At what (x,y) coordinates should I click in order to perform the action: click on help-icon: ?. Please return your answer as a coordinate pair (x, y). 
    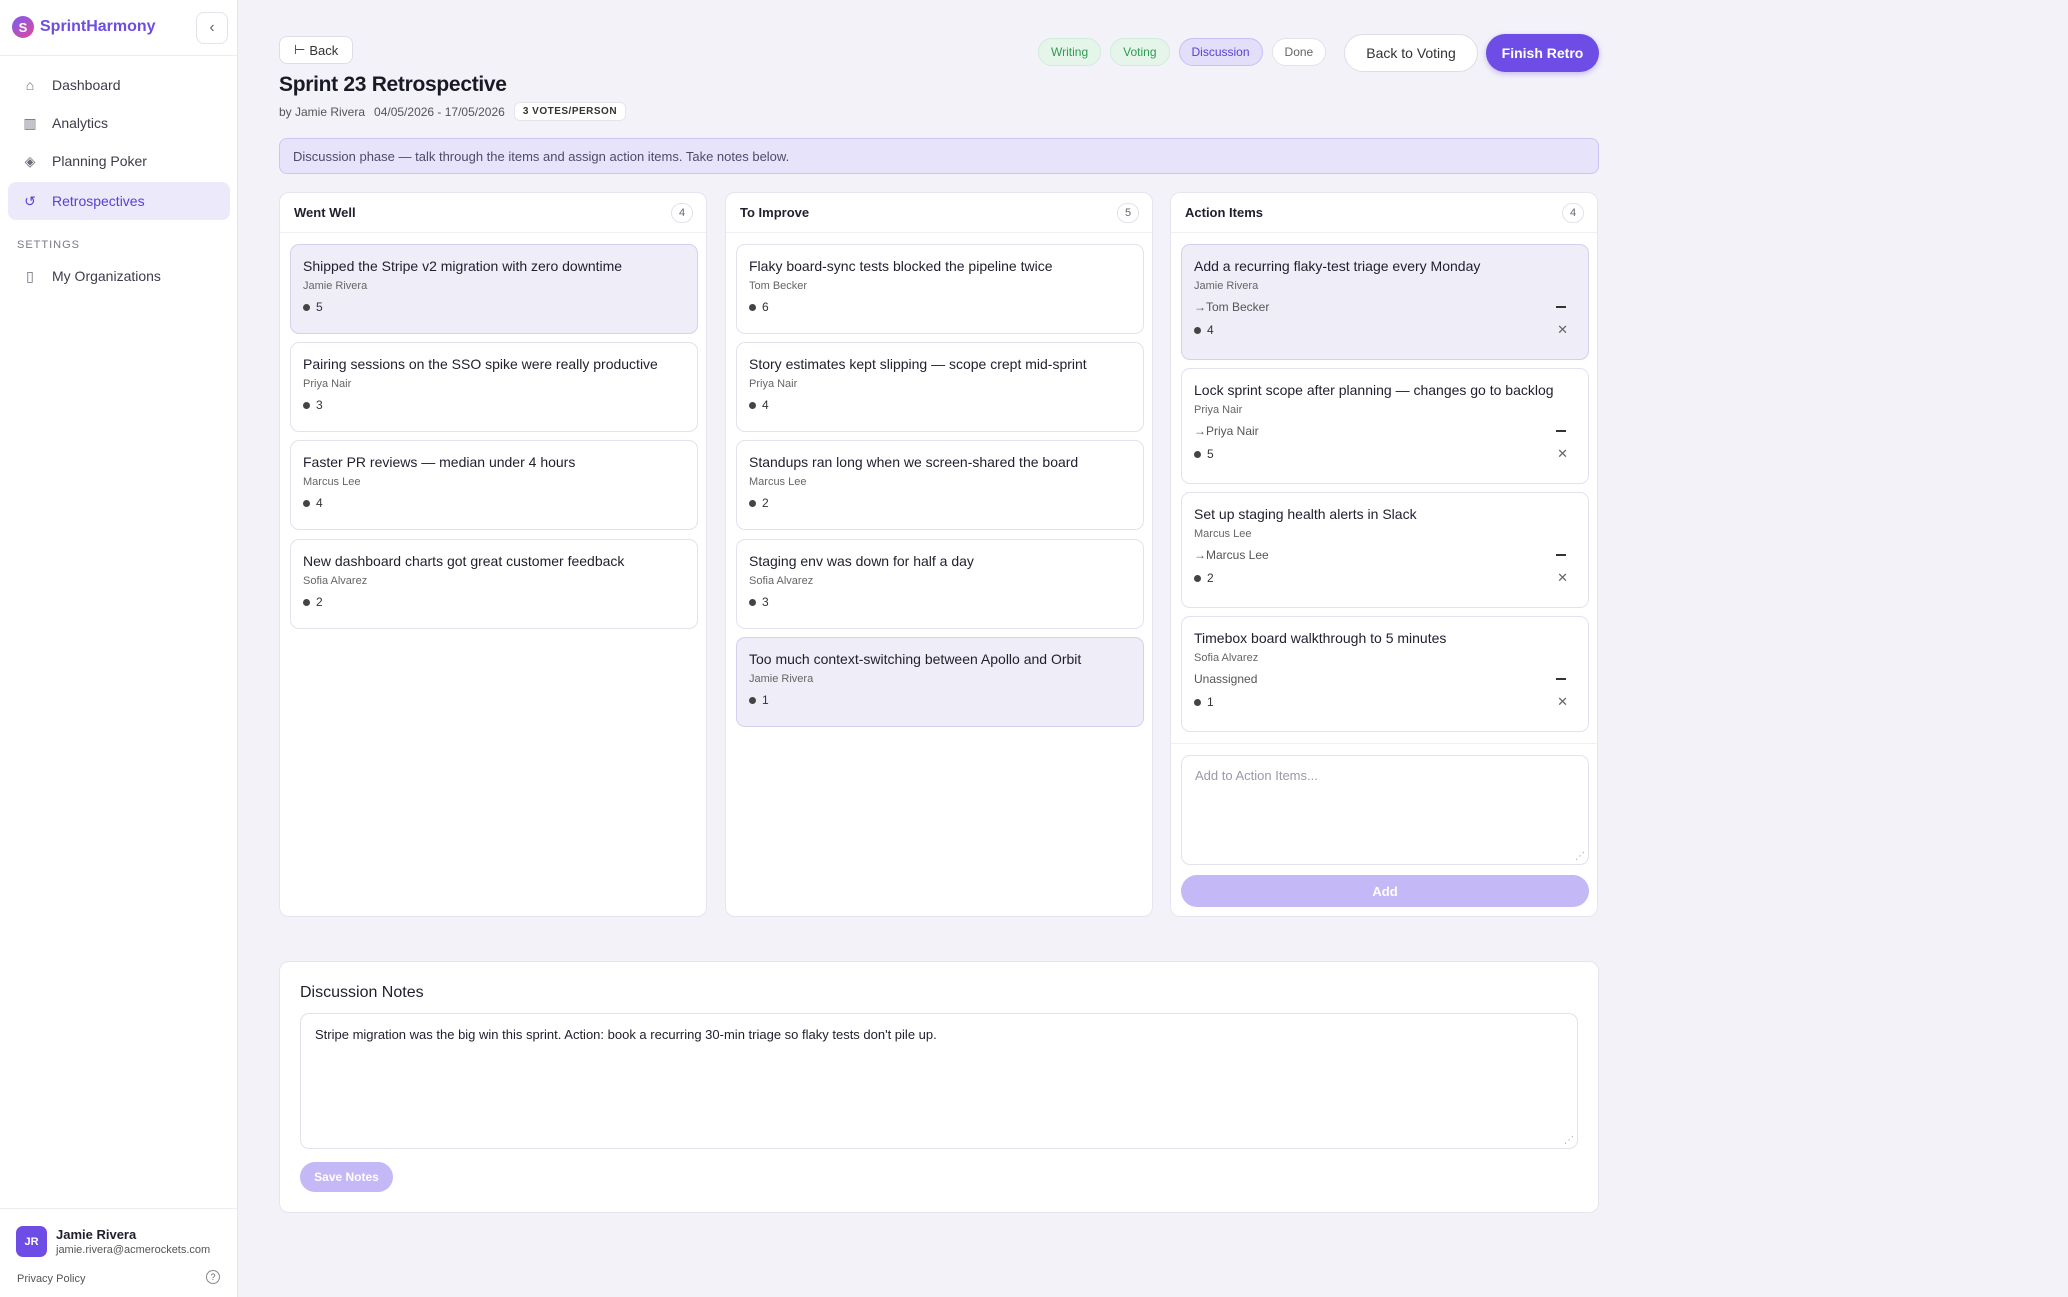
    Looking at the image, I should click on (213, 1277).